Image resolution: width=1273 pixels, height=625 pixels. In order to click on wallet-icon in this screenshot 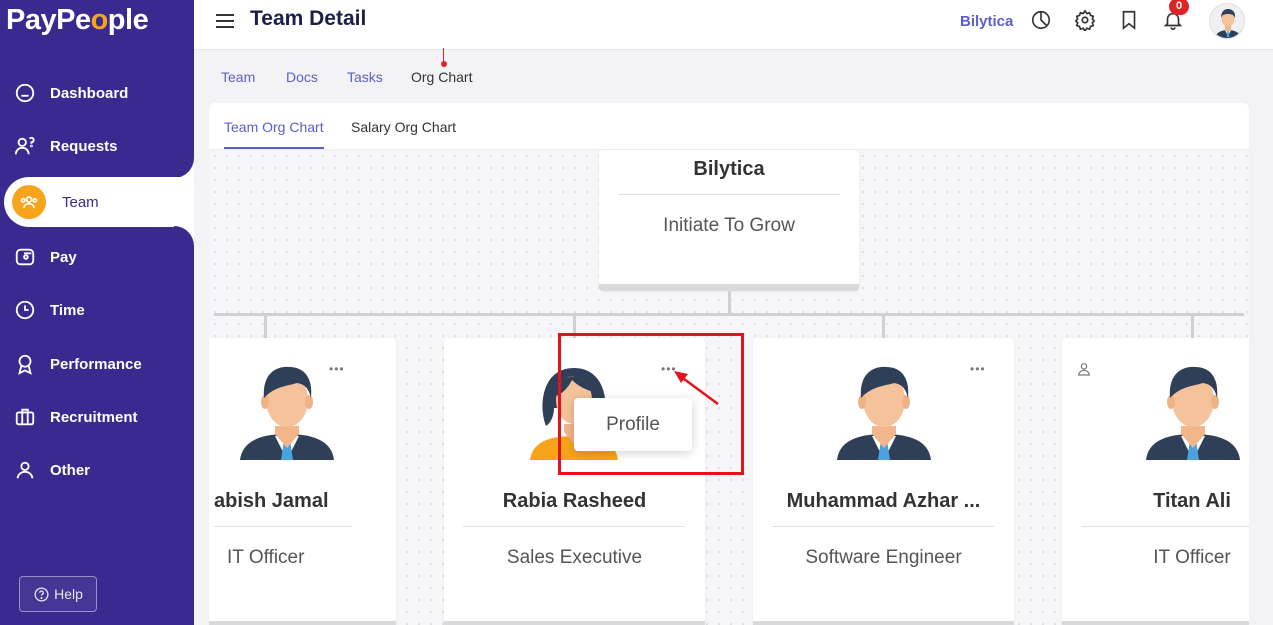, I will do `click(25, 257)`.